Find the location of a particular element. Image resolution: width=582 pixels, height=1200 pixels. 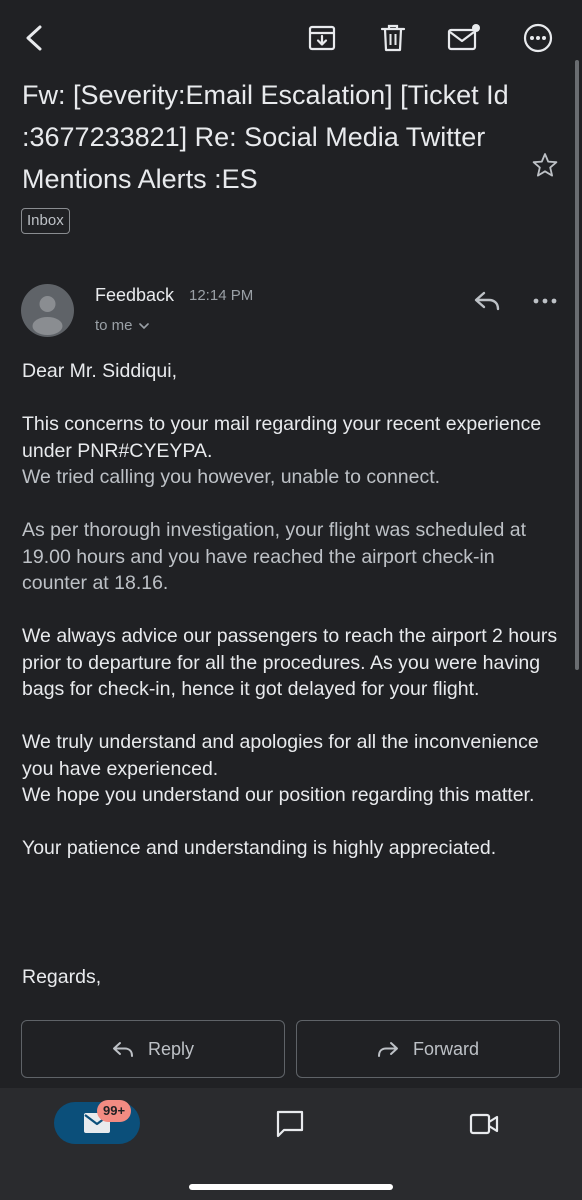

nav-chat-tab is located at coordinates (290, 1124).